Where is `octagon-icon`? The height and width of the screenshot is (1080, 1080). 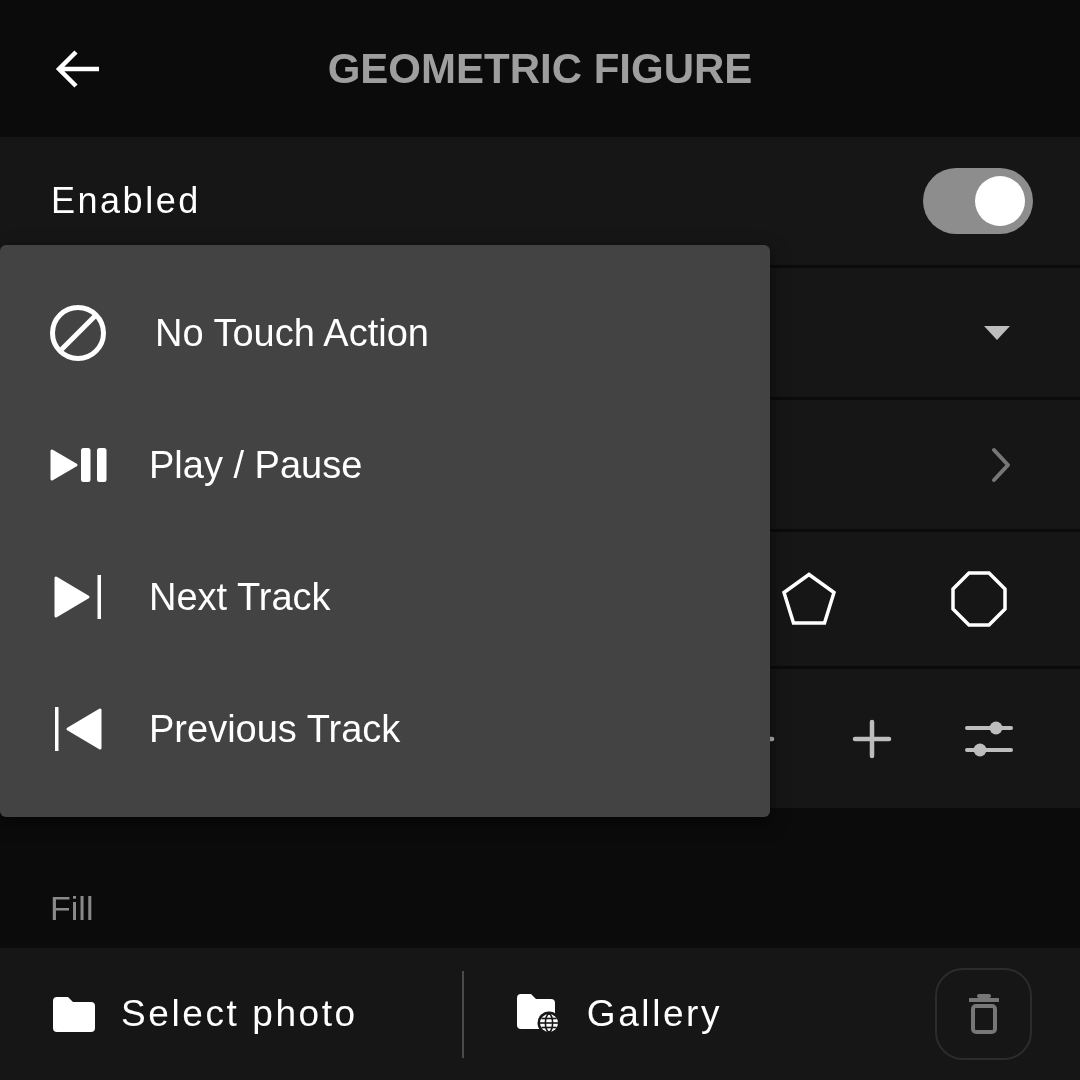 octagon-icon is located at coordinates (979, 599).